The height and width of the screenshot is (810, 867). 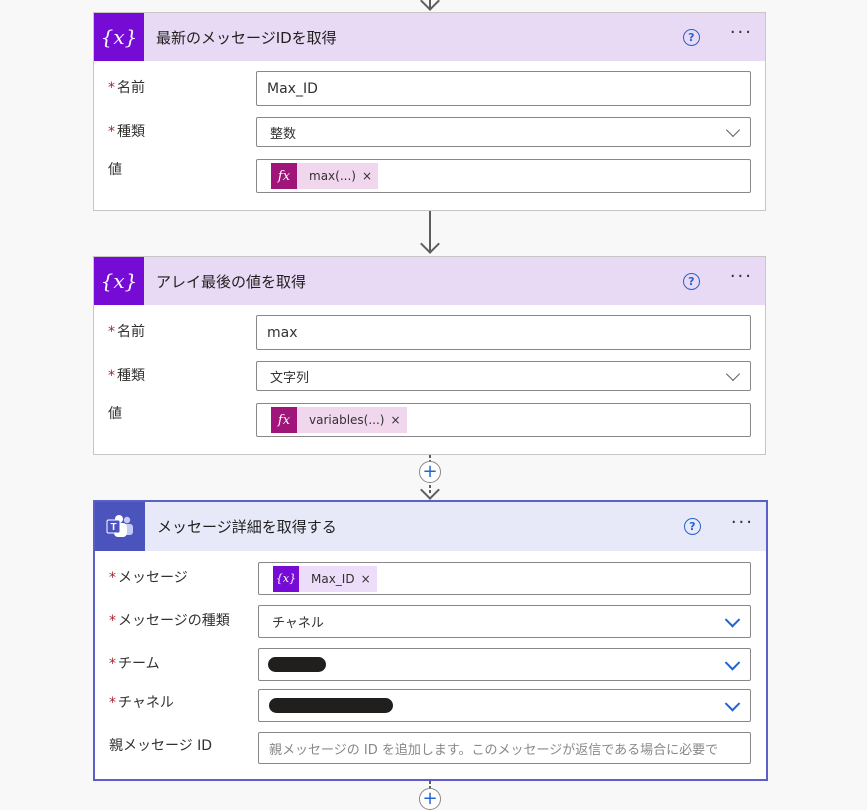 What do you see at coordinates (419, 281) in the screenshot?
I see `card-title: アレイ最後の値を取得` at bounding box center [419, 281].